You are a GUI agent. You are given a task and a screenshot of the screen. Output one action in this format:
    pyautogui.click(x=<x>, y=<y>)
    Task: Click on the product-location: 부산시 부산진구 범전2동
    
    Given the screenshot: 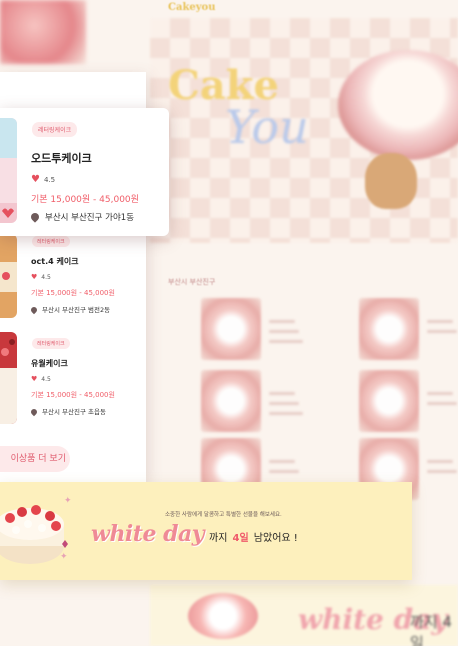 What is the action you would take?
    pyautogui.click(x=70, y=309)
    